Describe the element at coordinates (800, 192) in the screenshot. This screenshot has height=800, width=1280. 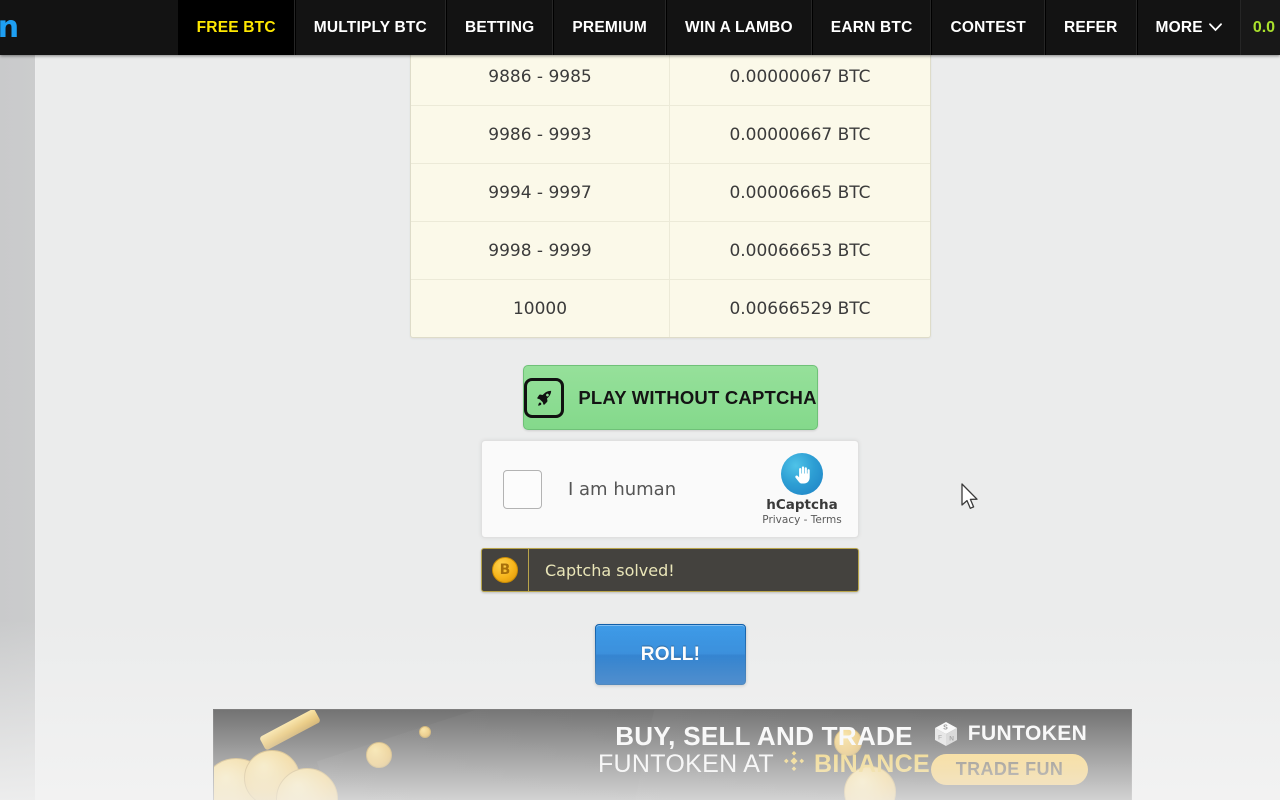
I see `payout-reward-cell: 0.00006665 BTC` at that location.